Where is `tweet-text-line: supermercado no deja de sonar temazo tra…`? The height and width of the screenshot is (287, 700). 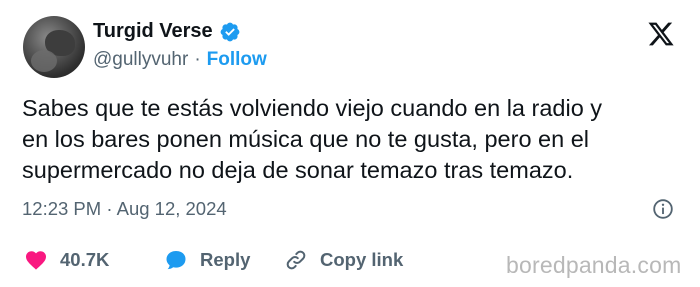
tweet-text-line: supermercado no deja de sonar temazo tra… is located at coordinates (298, 170).